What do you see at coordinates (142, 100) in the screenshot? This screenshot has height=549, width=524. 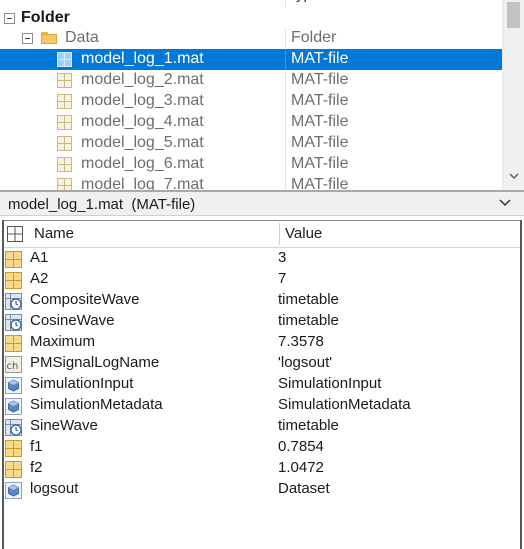 I see `file-name: model_log_3.mat` at bounding box center [142, 100].